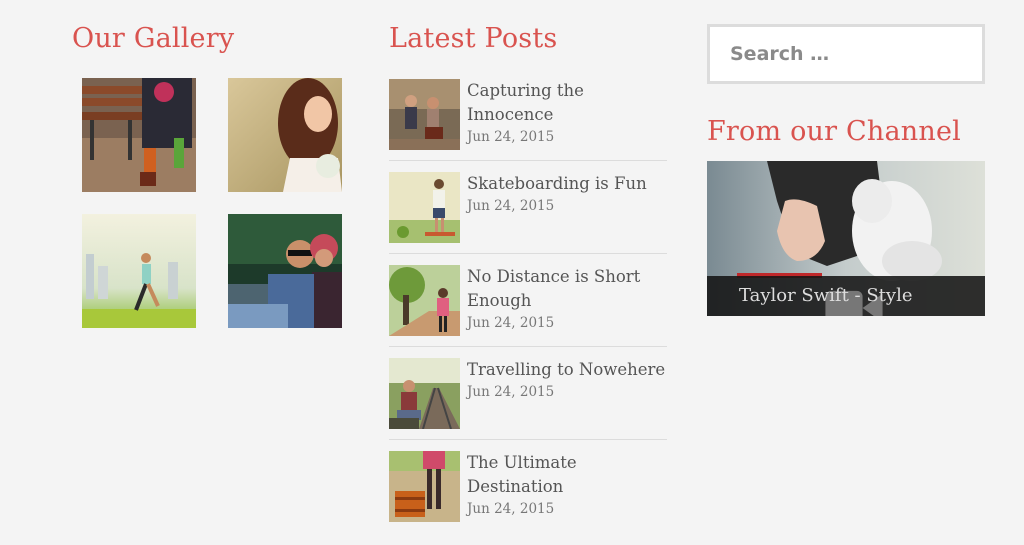 The width and height of the screenshot is (1024, 545). I want to click on search-box, so click(846, 54).